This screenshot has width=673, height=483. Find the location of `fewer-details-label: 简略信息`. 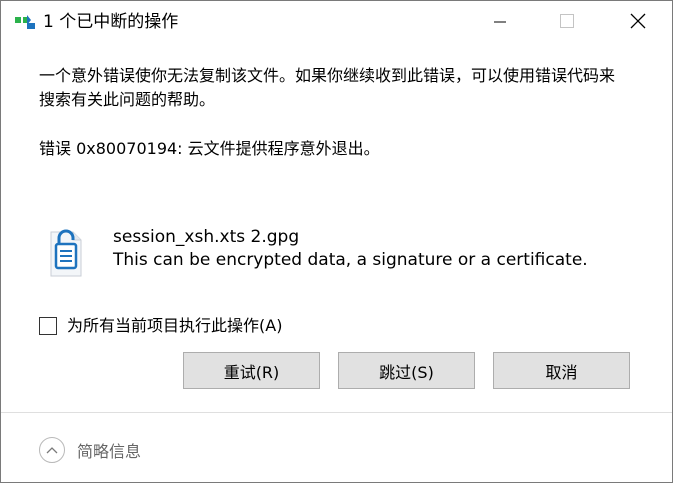

fewer-details-label: 简略信息 is located at coordinates (109, 450).